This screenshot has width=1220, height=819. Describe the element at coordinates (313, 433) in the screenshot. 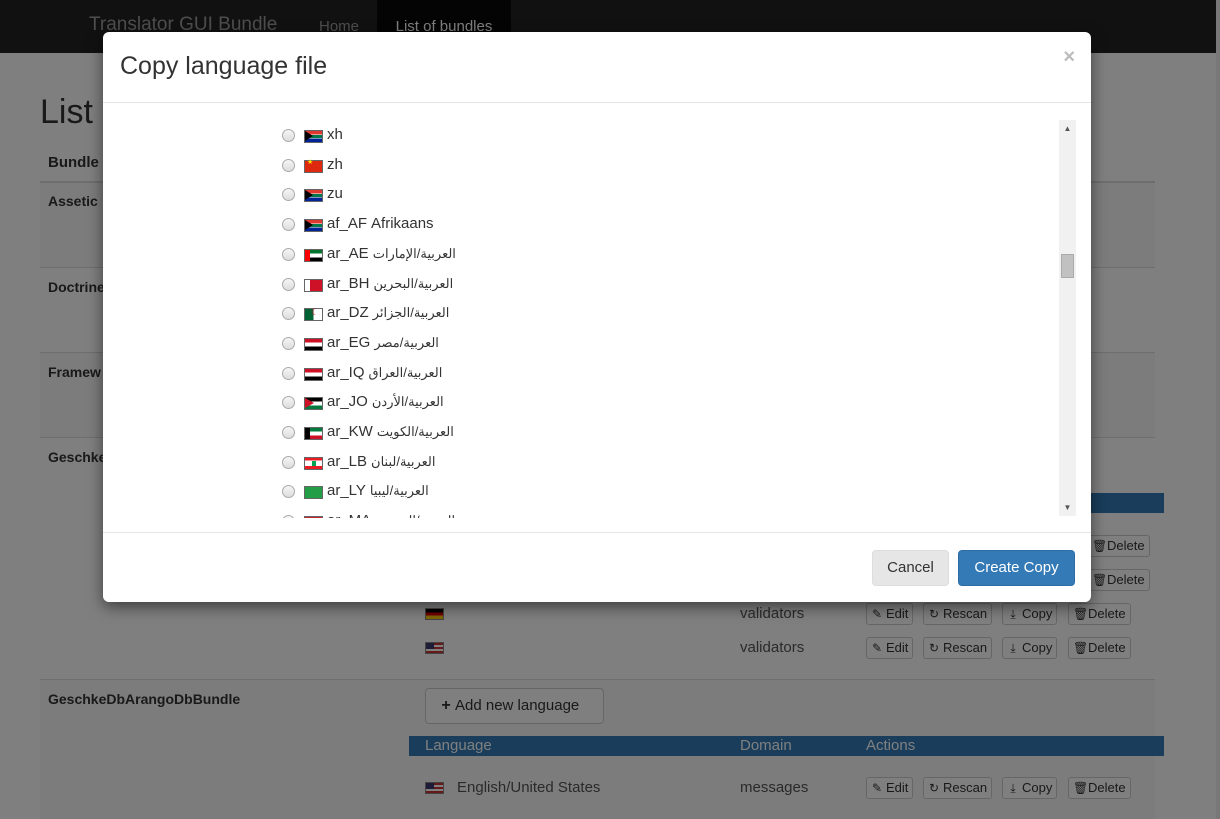

I see `flag-kw-icon` at that location.